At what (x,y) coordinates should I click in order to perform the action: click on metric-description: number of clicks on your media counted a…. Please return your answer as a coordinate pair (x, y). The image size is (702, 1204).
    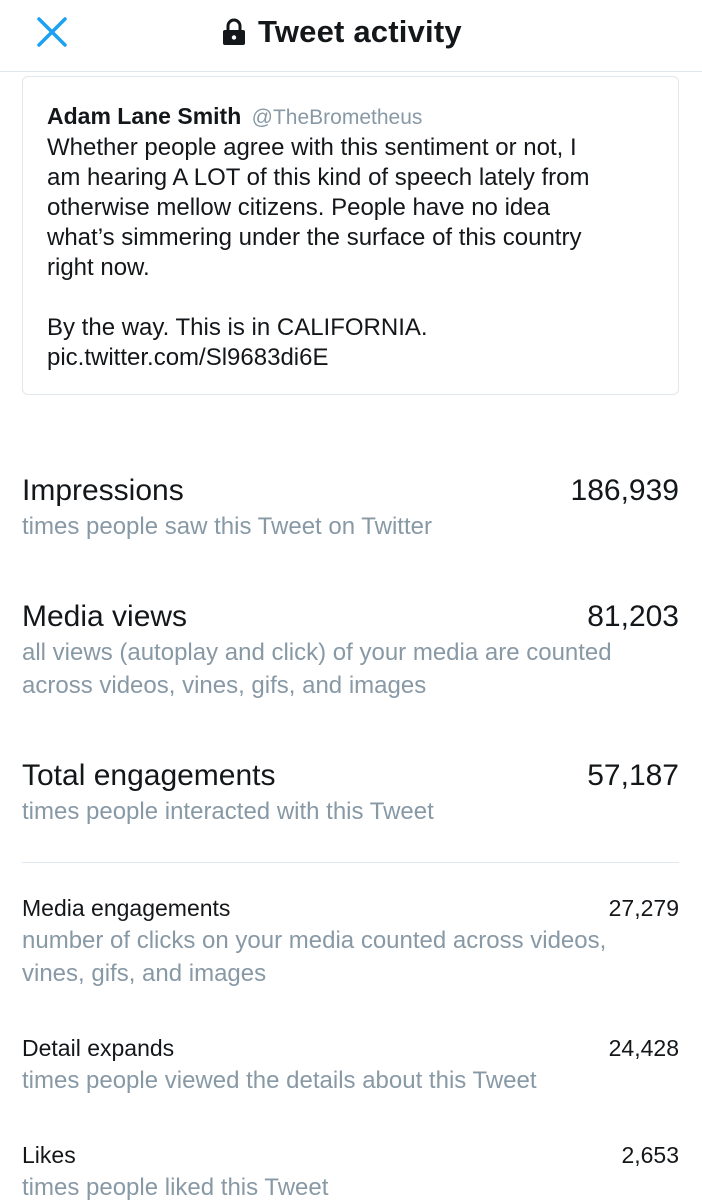
    Looking at the image, I should click on (350, 957).